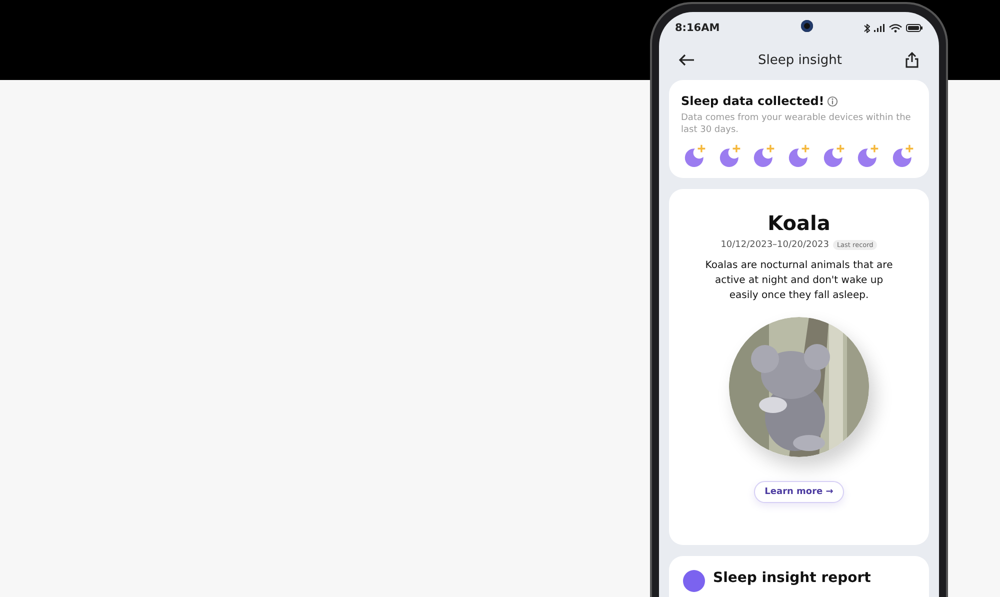  What do you see at coordinates (687, 60) in the screenshot?
I see `back-icon` at bounding box center [687, 60].